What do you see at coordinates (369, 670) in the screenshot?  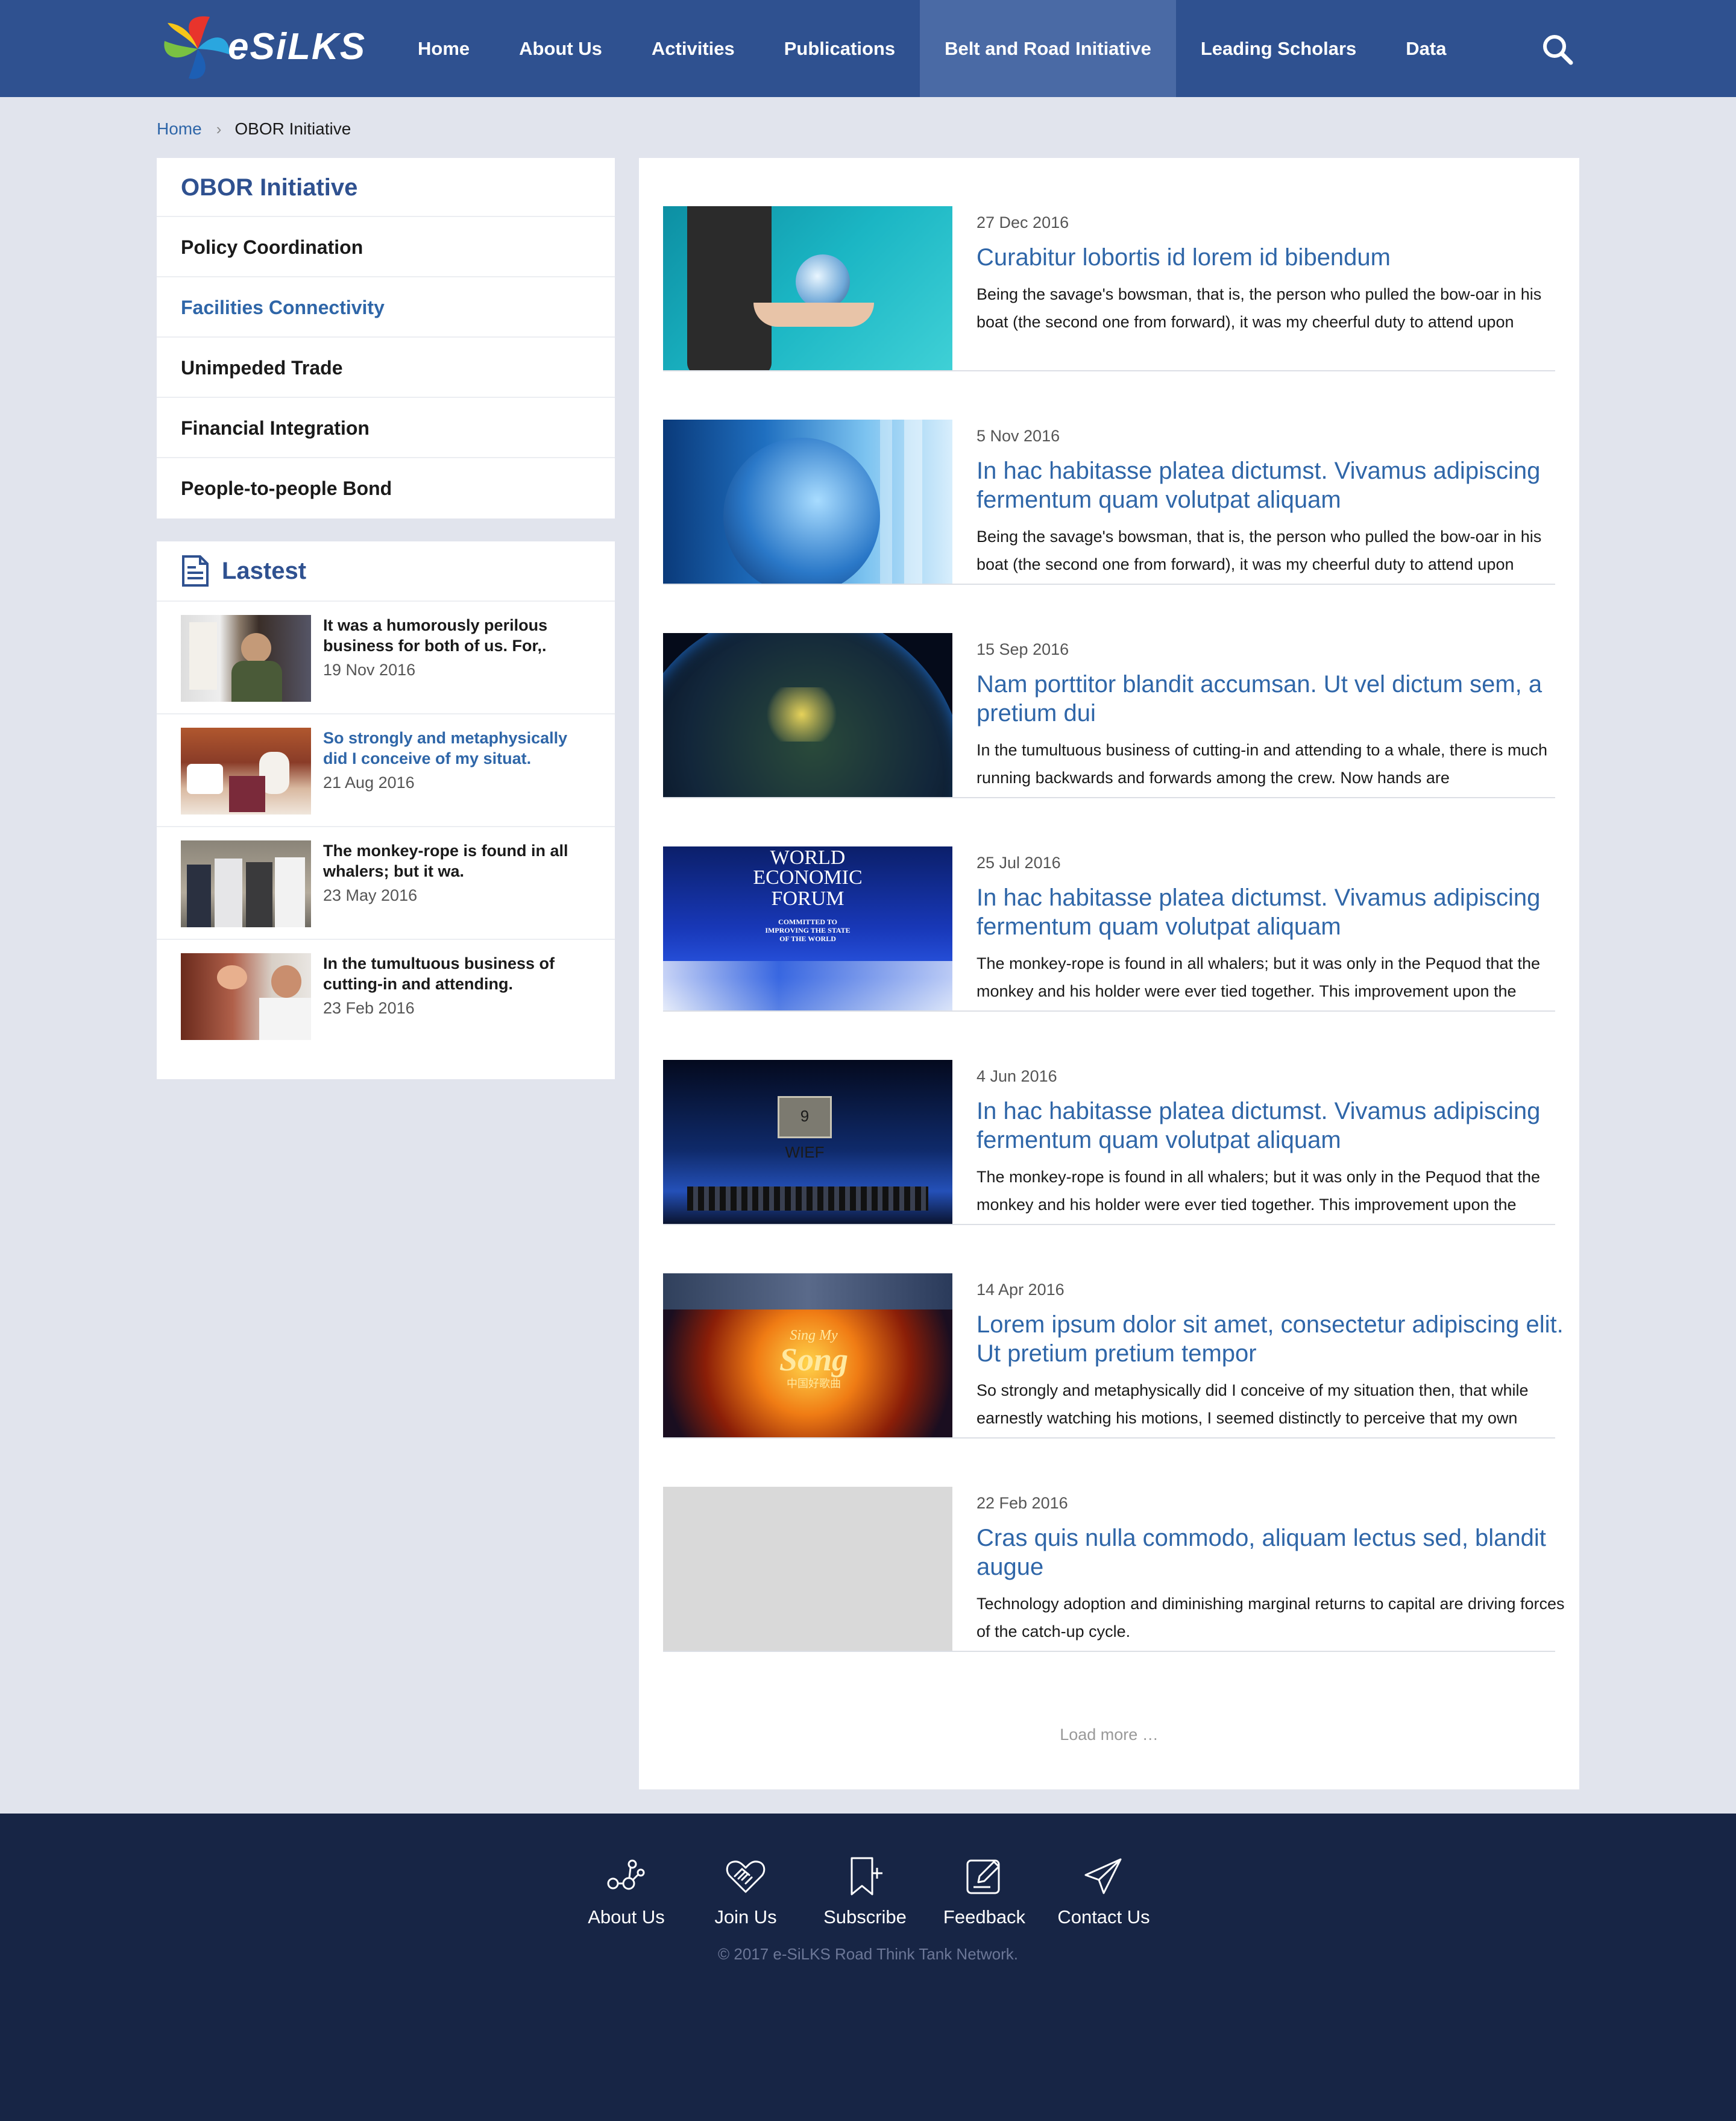 I see `latest-item-date: 19 Nov 2016` at bounding box center [369, 670].